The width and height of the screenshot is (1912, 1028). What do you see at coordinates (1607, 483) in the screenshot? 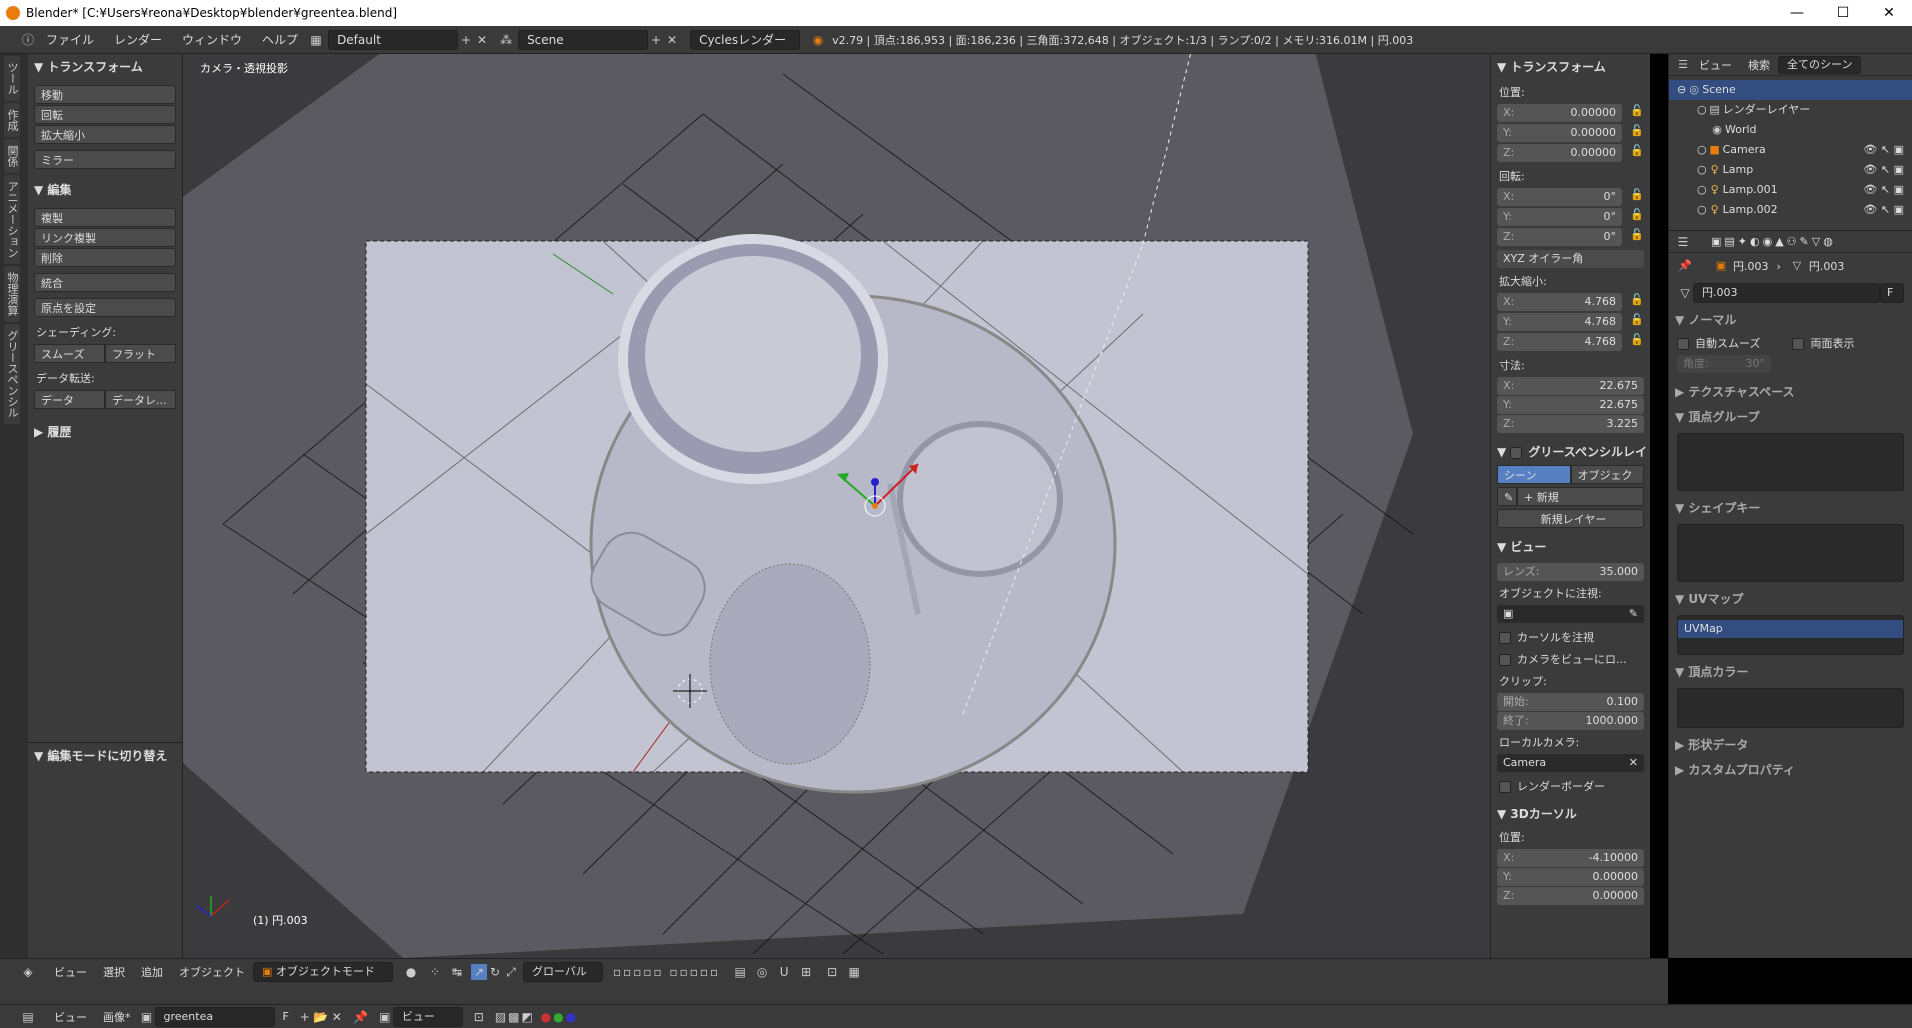
I see `gp-object-tab: オブジェクト` at bounding box center [1607, 483].